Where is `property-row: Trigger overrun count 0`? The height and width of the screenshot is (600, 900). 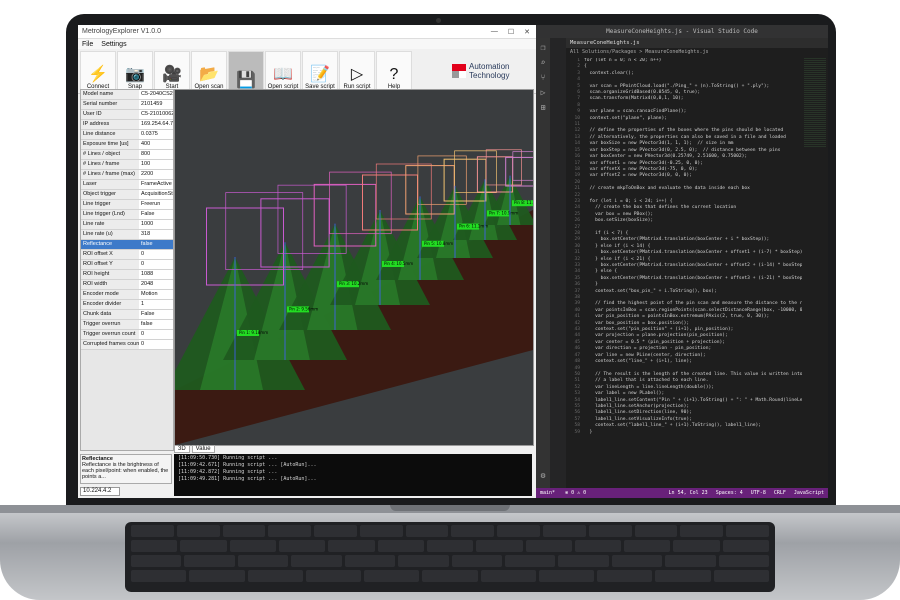 property-row: Trigger overrun count 0 is located at coordinates (127, 335).